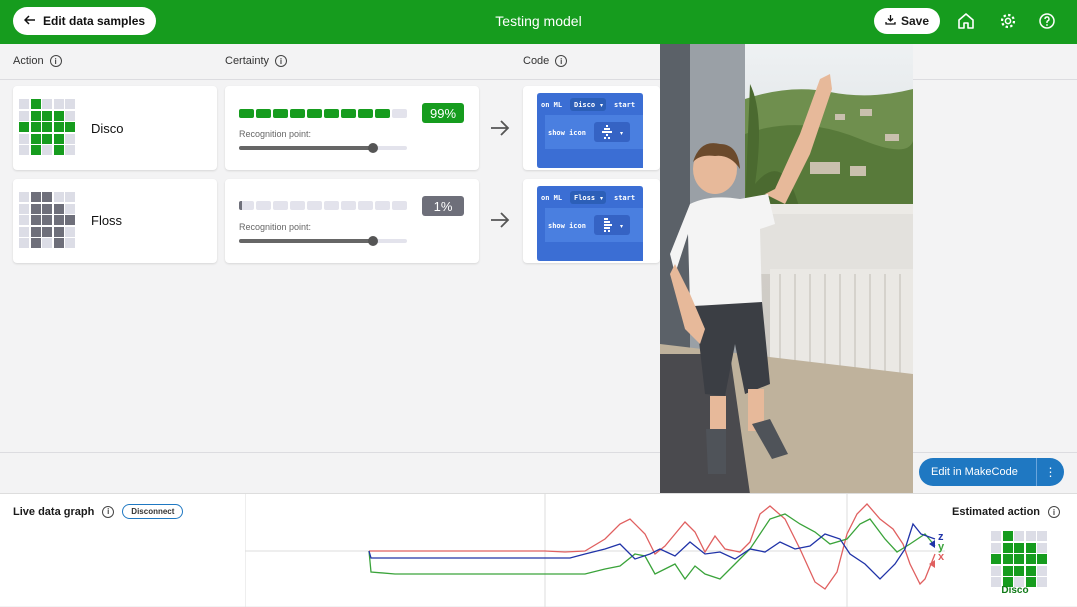 The image size is (1077, 607). What do you see at coordinates (551, 198) in the screenshot?
I see `code-on-ml: on ML` at bounding box center [551, 198].